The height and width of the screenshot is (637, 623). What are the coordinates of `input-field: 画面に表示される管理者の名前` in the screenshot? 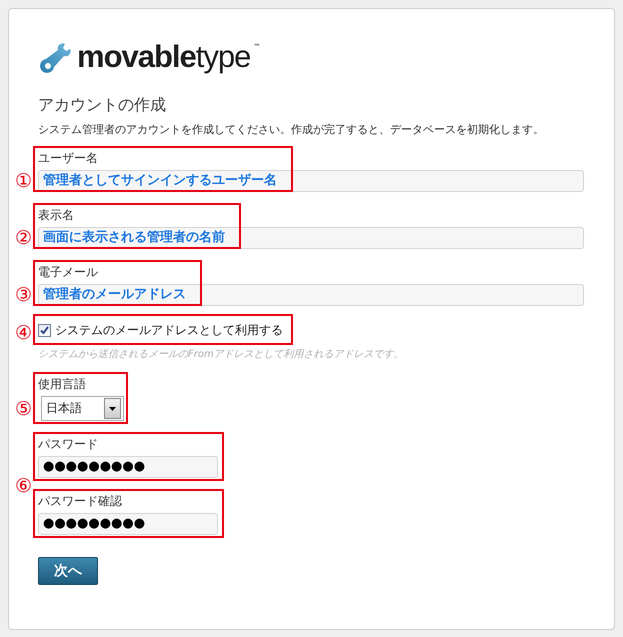 It's located at (311, 238).